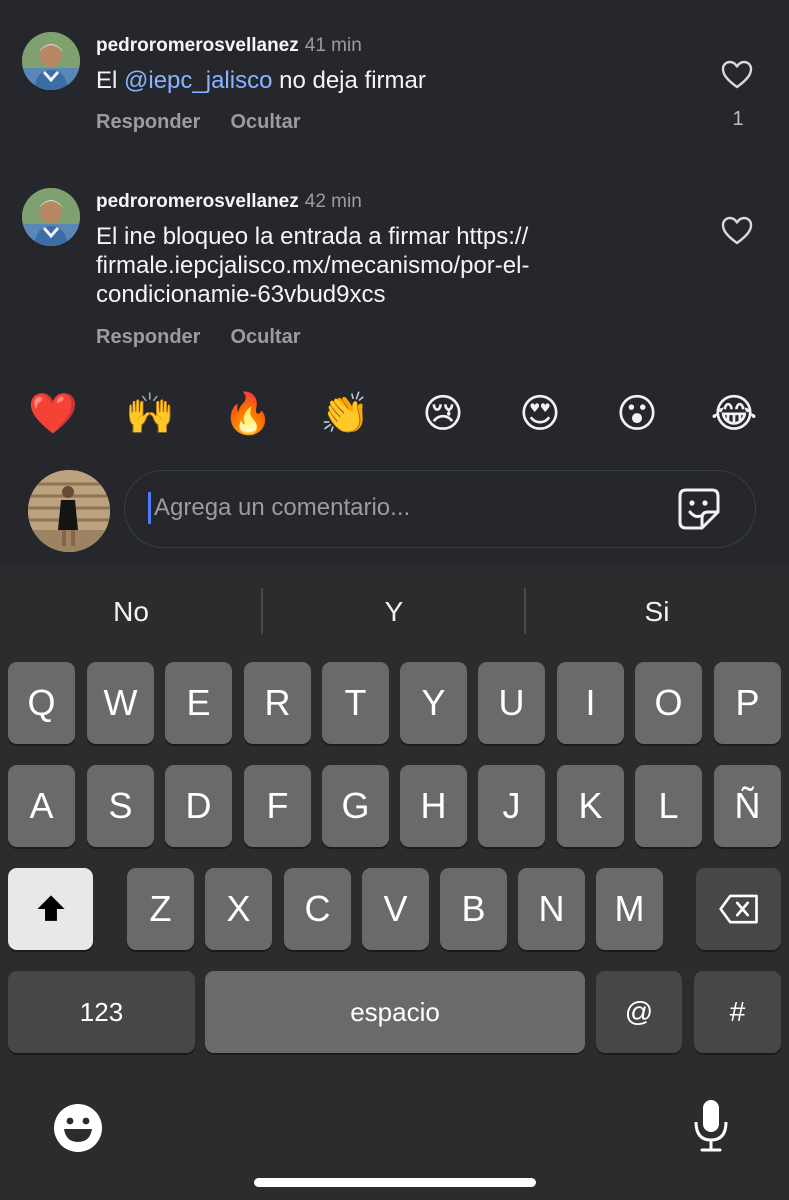 This screenshot has height=1200, width=789. Describe the element at coordinates (699, 509) in the screenshot. I see `sticker-icon` at that location.